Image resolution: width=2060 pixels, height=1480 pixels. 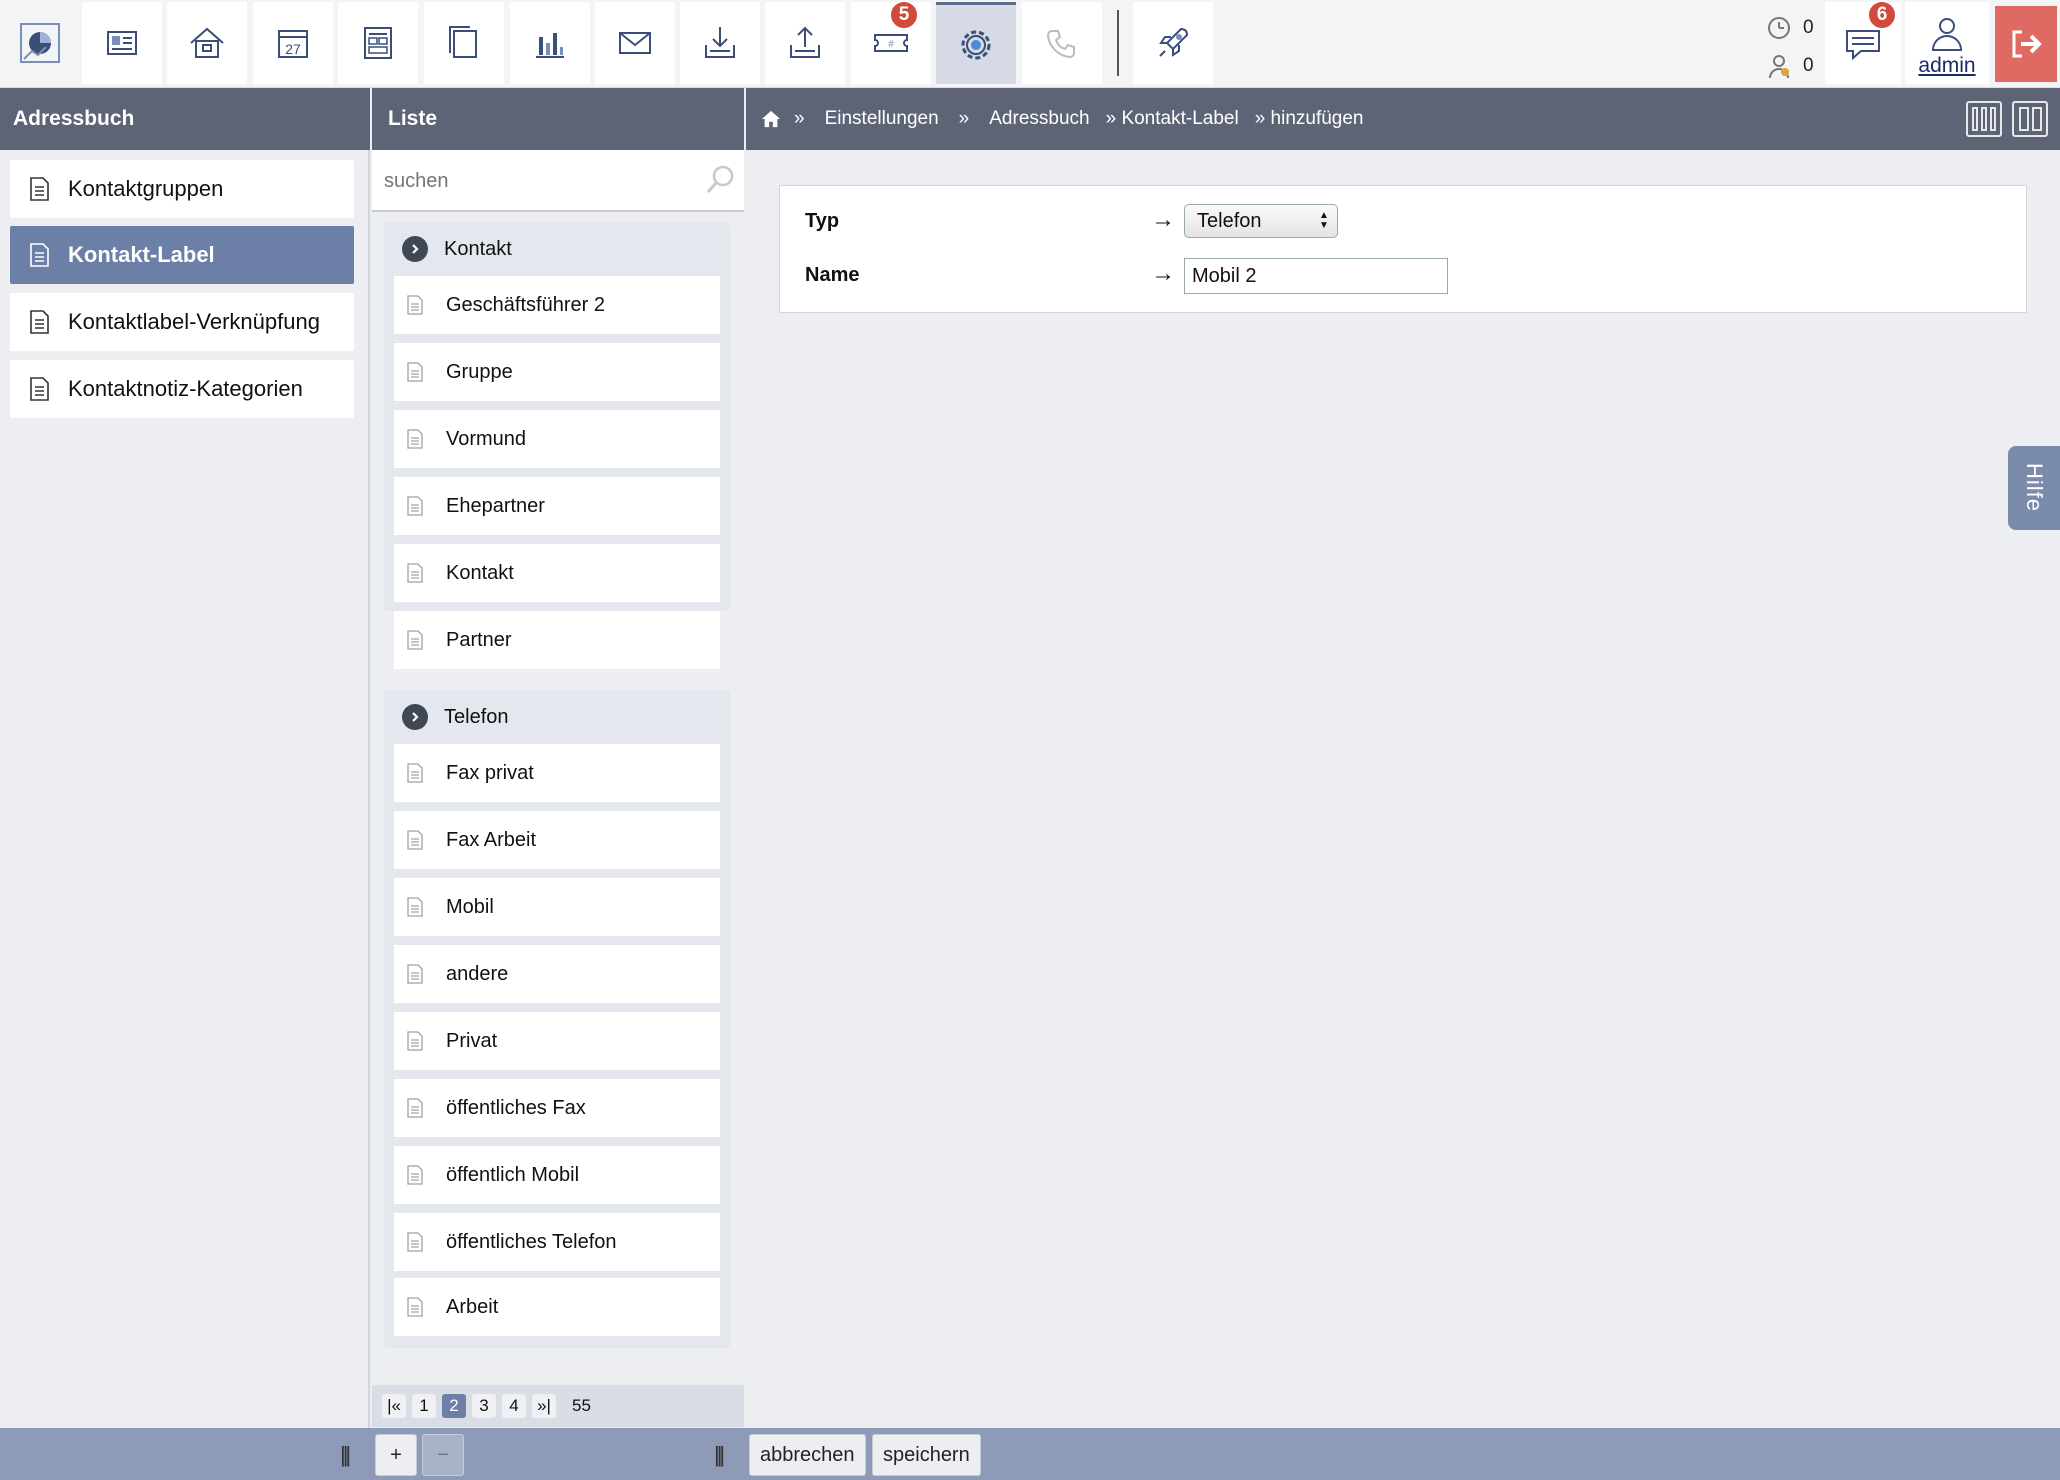 What do you see at coordinates (396, 1455) in the screenshot?
I see `add-button: +` at bounding box center [396, 1455].